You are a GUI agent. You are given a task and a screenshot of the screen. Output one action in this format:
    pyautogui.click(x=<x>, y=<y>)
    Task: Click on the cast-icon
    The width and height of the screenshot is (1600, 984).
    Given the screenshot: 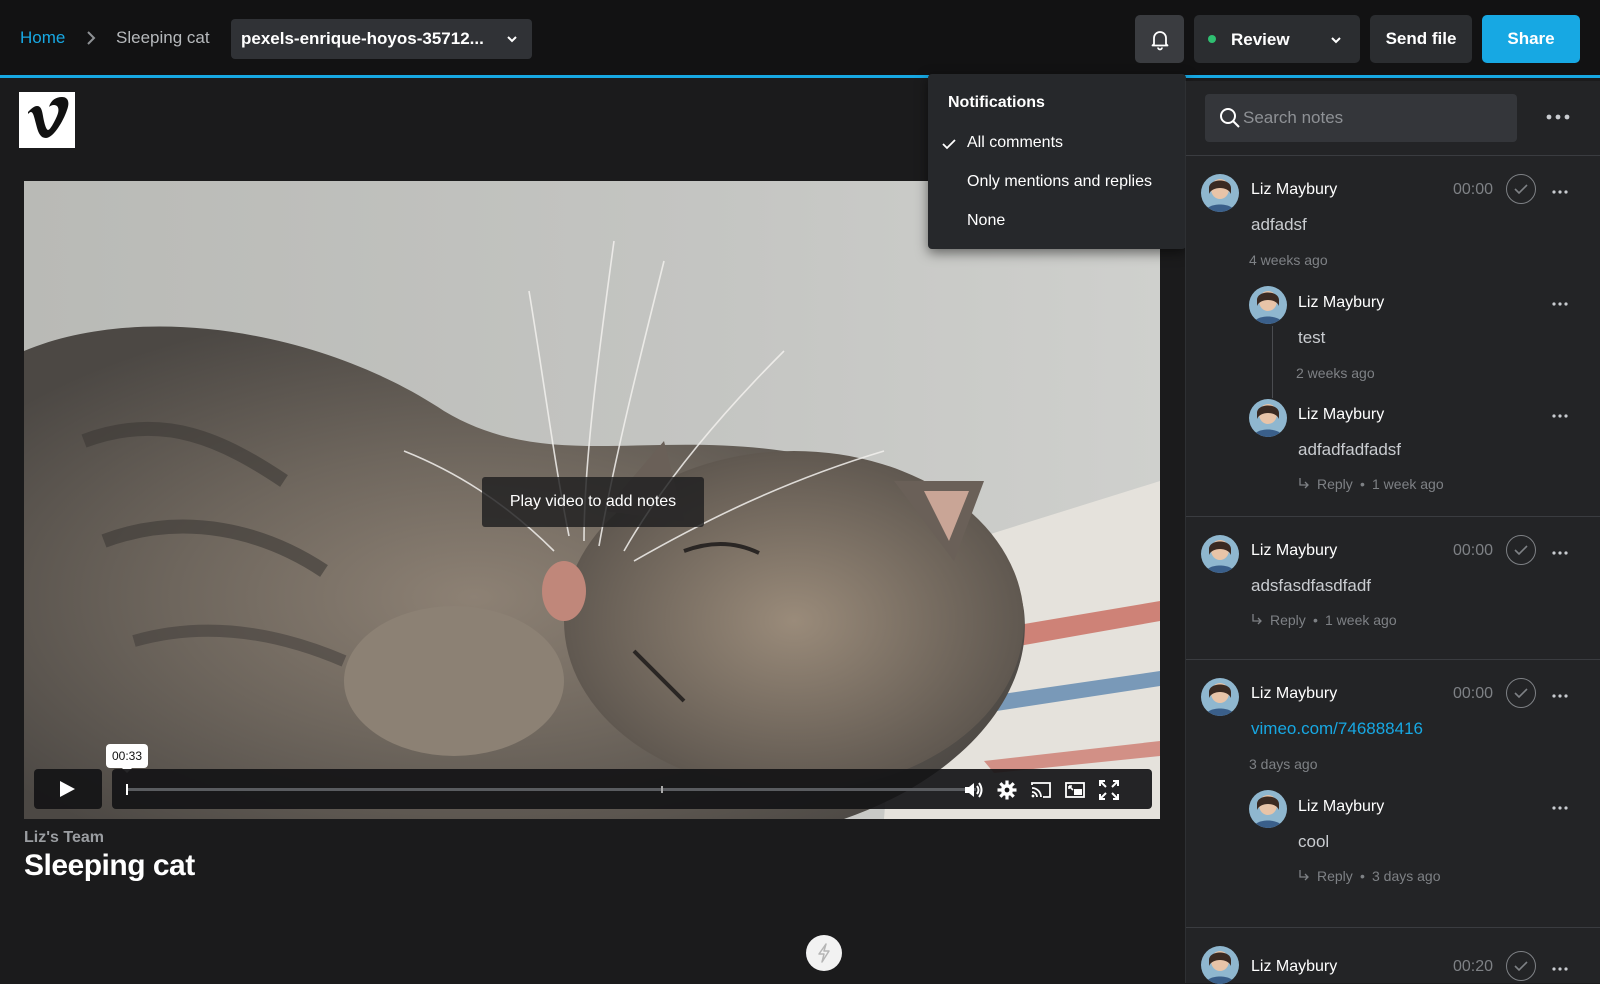 What is the action you would take?
    pyautogui.click(x=1041, y=790)
    